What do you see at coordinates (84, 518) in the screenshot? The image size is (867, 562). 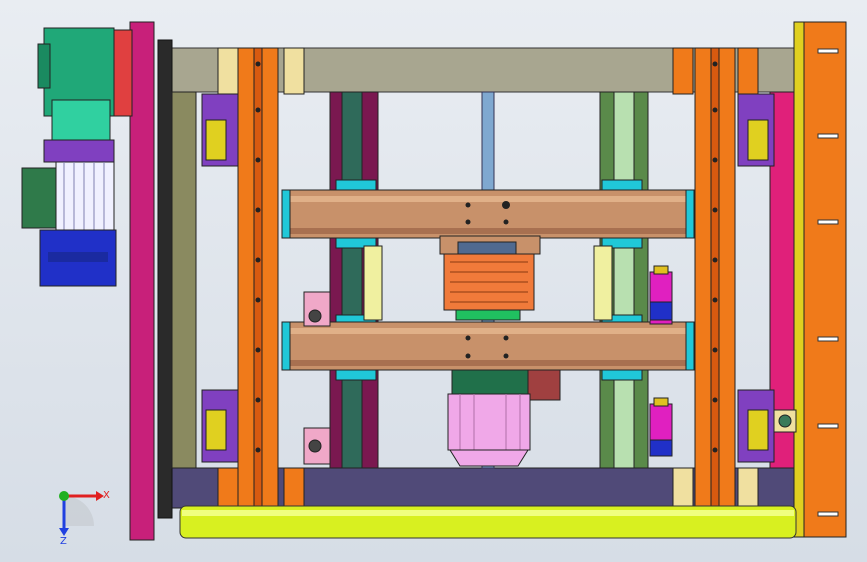 I see `orientation-triad: X Z` at bounding box center [84, 518].